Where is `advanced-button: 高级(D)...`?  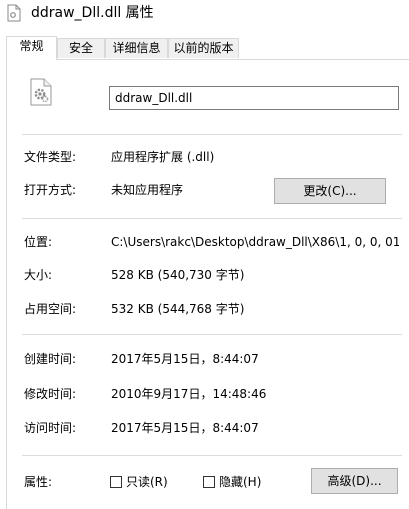 advanced-button: 高级(D)... is located at coordinates (354, 481).